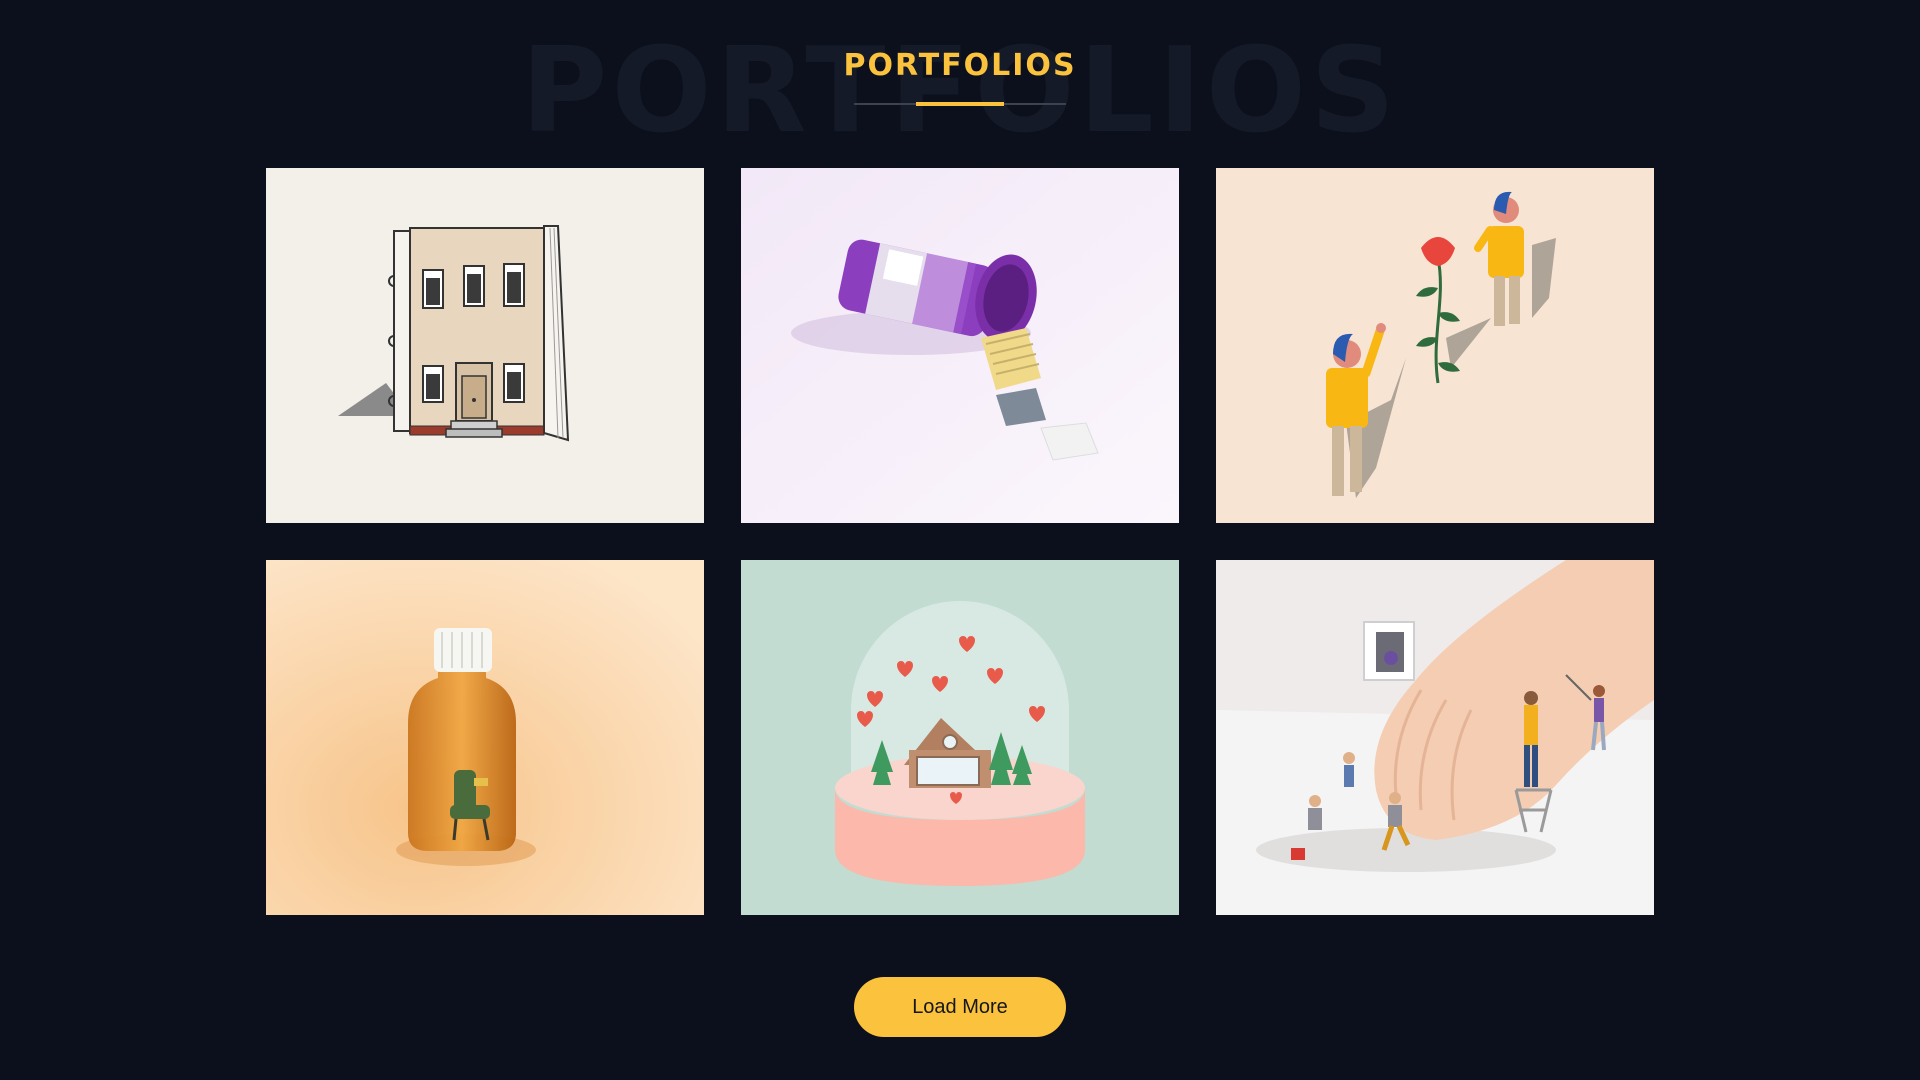 This screenshot has height=1080, width=1920. I want to click on section-title: PORTFOLIOS, so click(960, 65).